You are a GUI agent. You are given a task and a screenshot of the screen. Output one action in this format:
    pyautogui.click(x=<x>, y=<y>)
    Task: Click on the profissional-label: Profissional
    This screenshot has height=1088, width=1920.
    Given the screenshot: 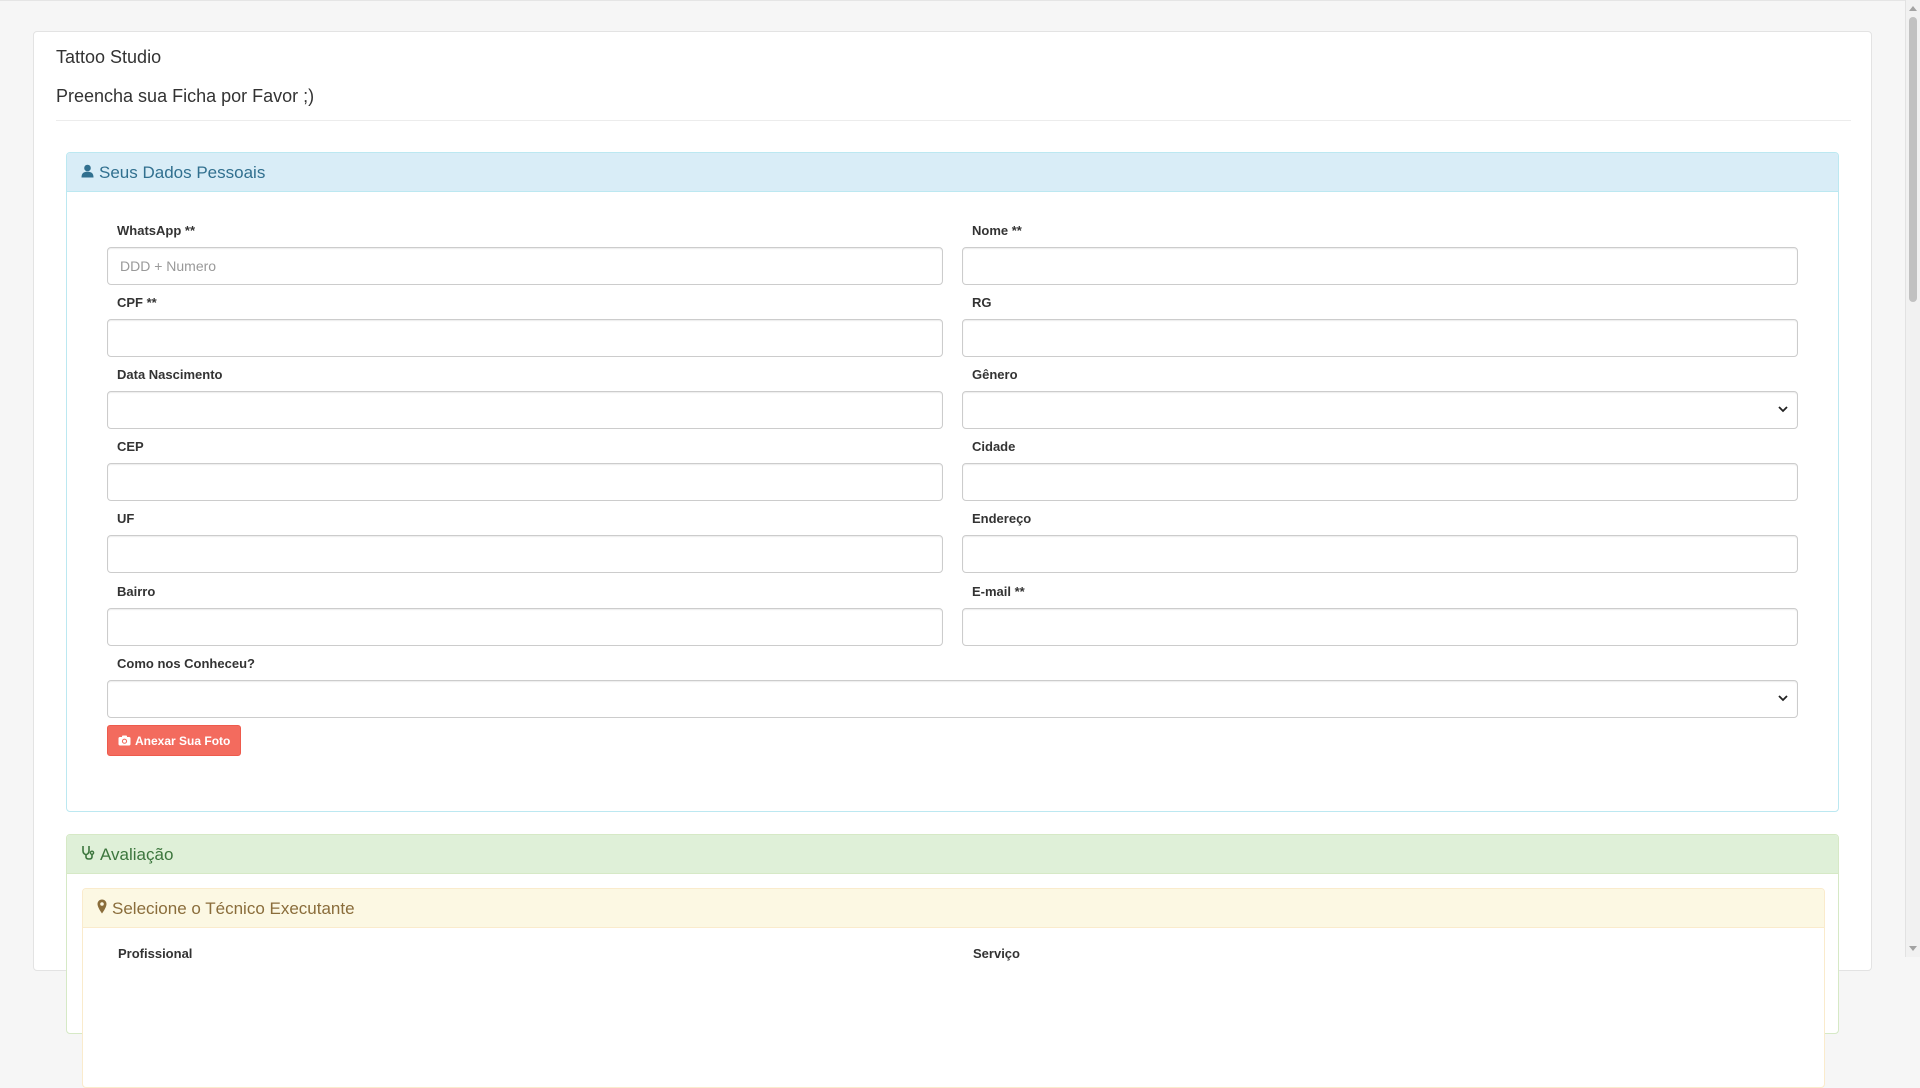 What is the action you would take?
    pyautogui.click(x=155, y=953)
    